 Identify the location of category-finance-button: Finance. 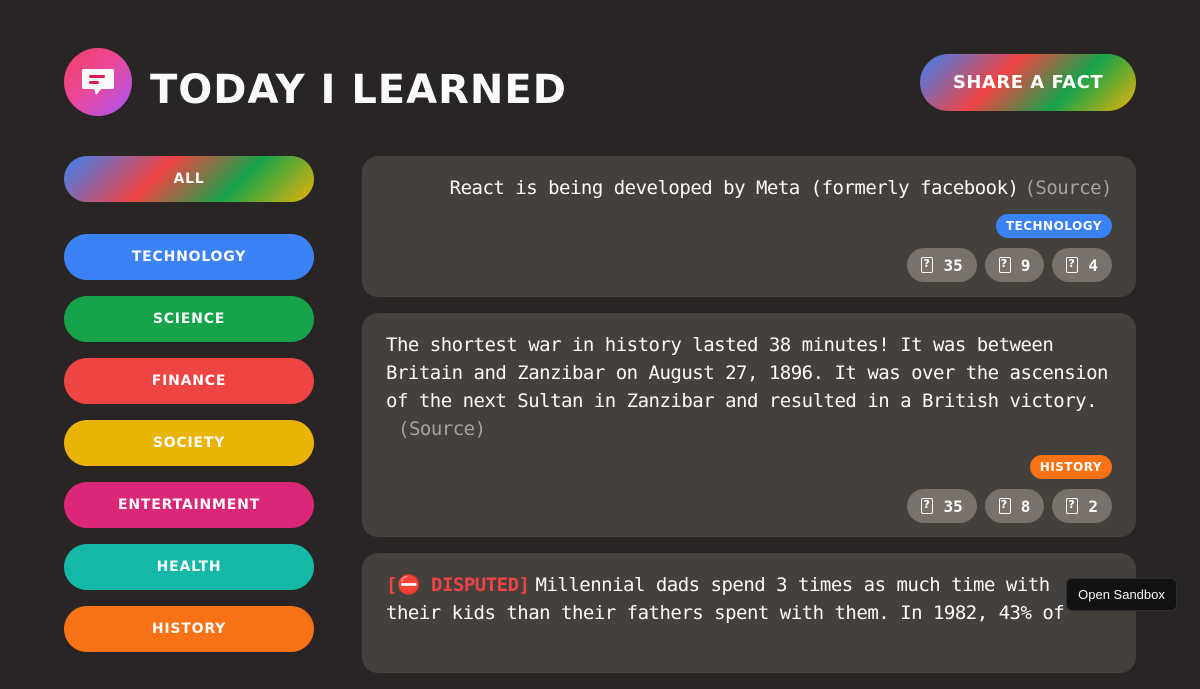
(189, 381).